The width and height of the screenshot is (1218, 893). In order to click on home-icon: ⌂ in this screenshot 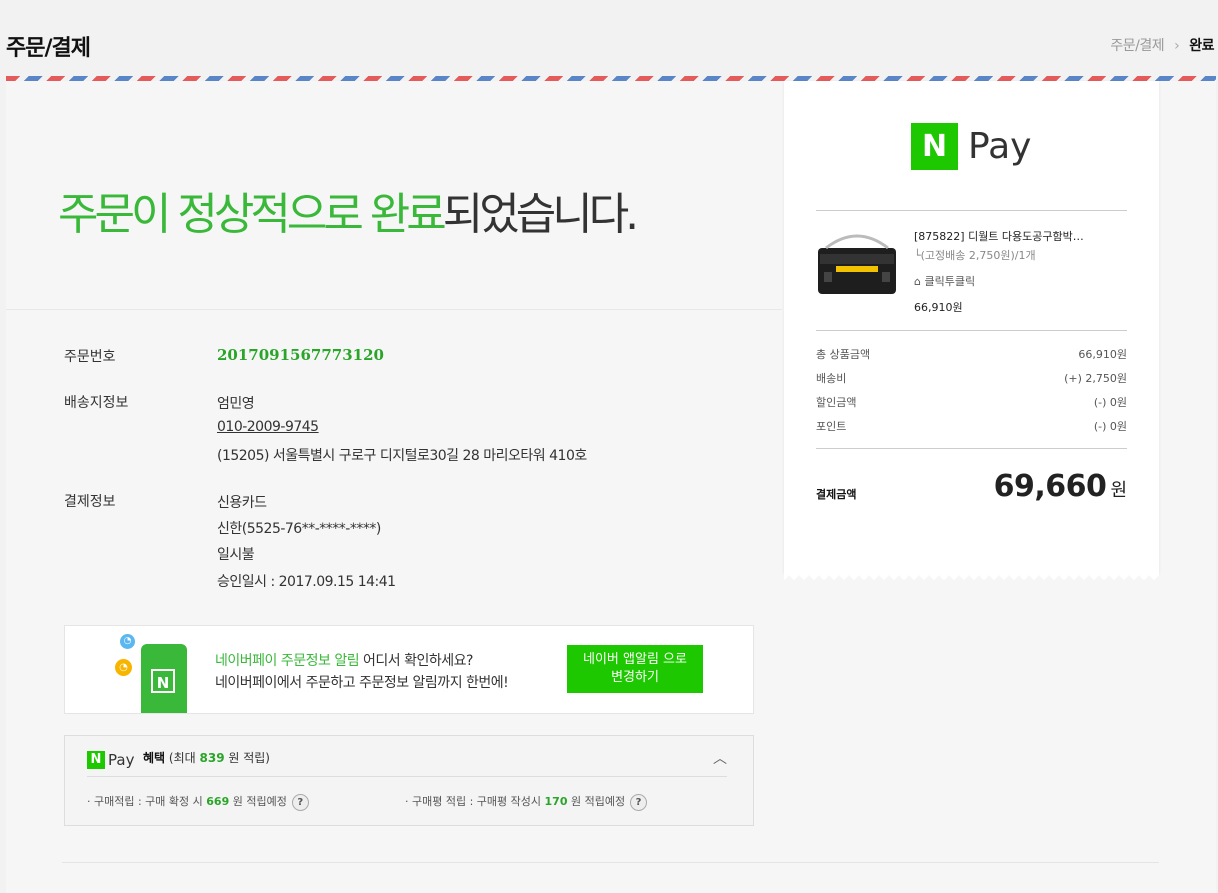, I will do `click(917, 281)`.